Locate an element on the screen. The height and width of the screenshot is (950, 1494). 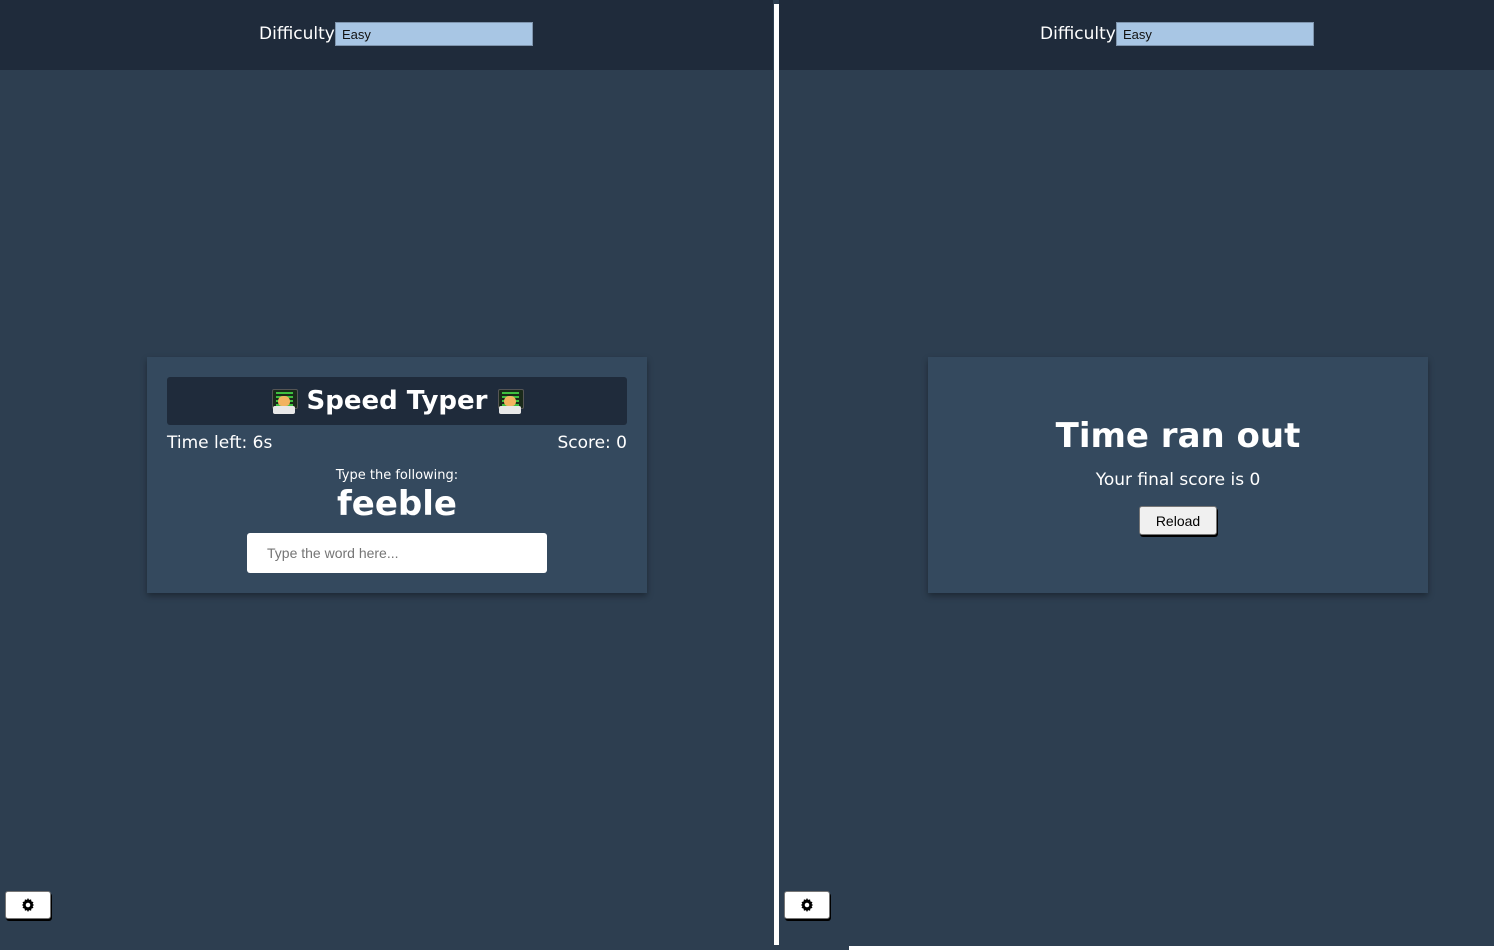
word-prompt: Type the following: is located at coordinates (397, 475).